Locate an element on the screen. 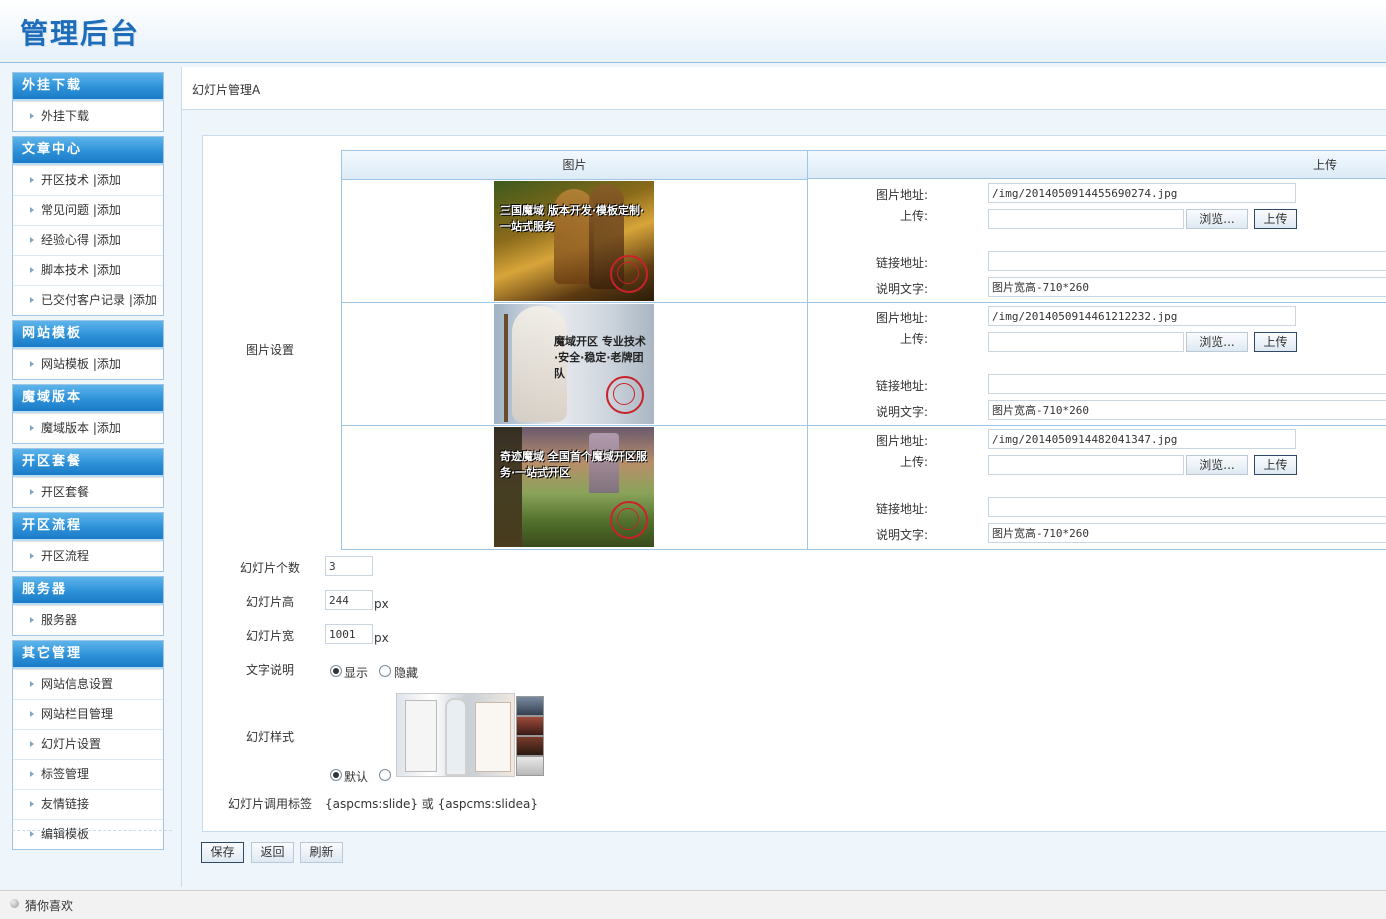  sidebar-item-edit-templates: 编辑模板 is located at coordinates (88, 834).